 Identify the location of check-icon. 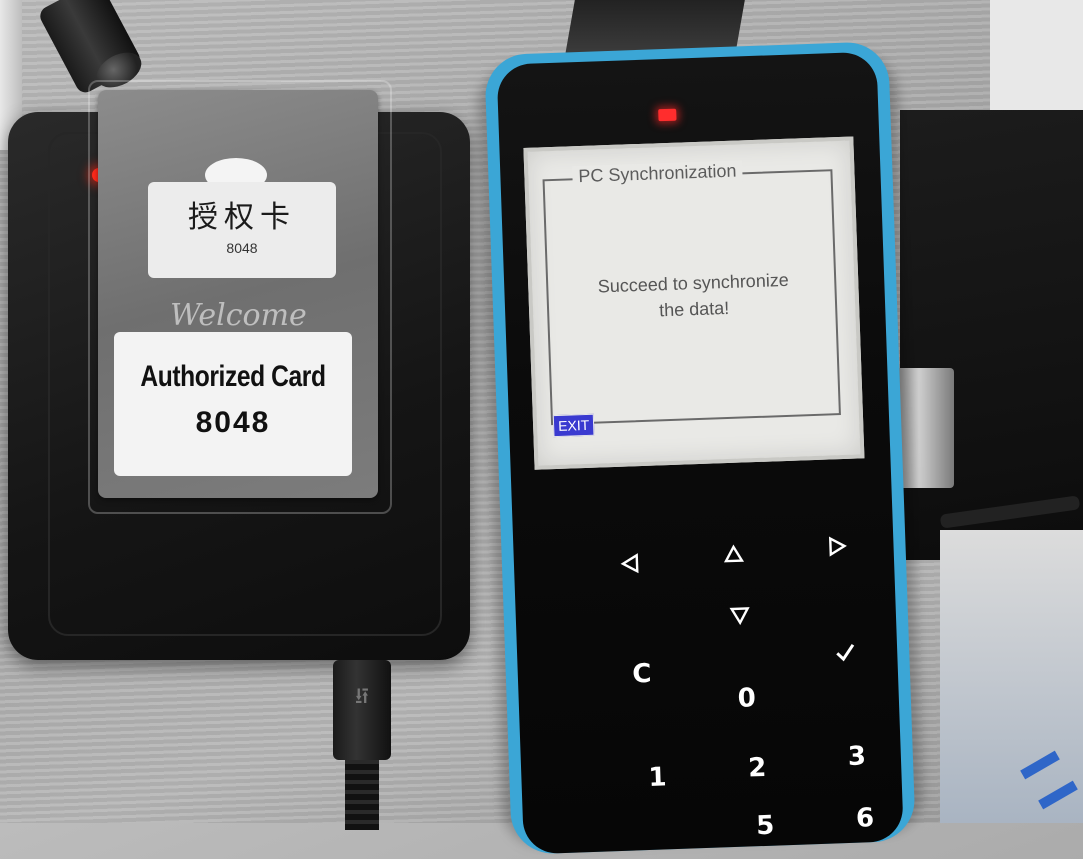
(845, 652).